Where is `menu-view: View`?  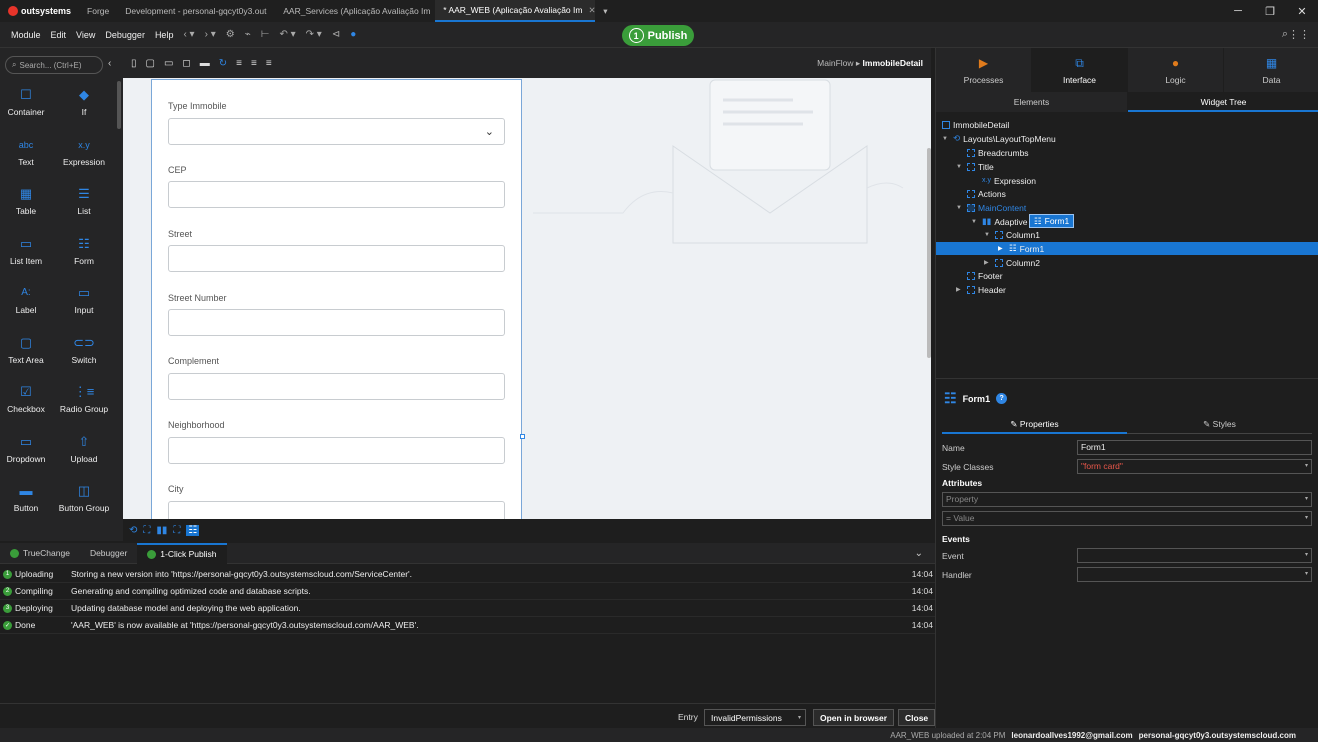
menu-view: View is located at coordinates (85, 35).